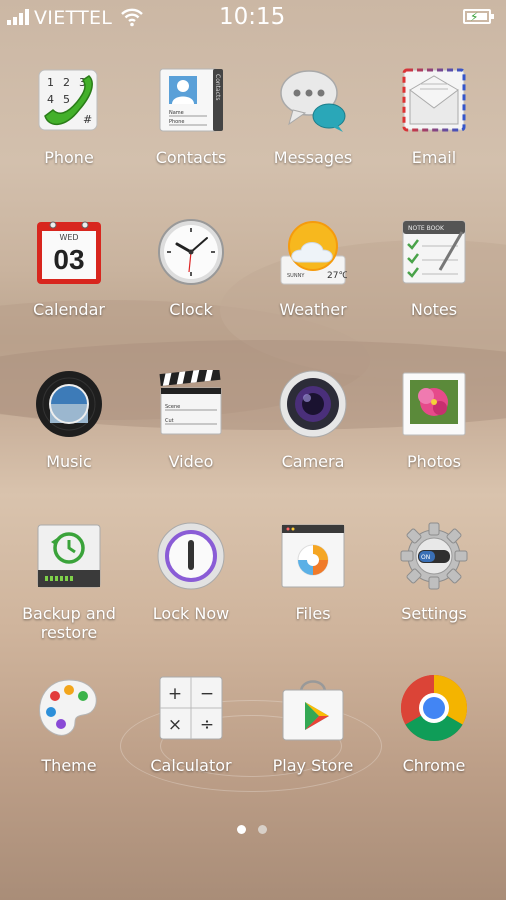 The image size is (506, 900). What do you see at coordinates (191, 402) in the screenshot?
I see `video-icon: Scene Cut` at bounding box center [191, 402].